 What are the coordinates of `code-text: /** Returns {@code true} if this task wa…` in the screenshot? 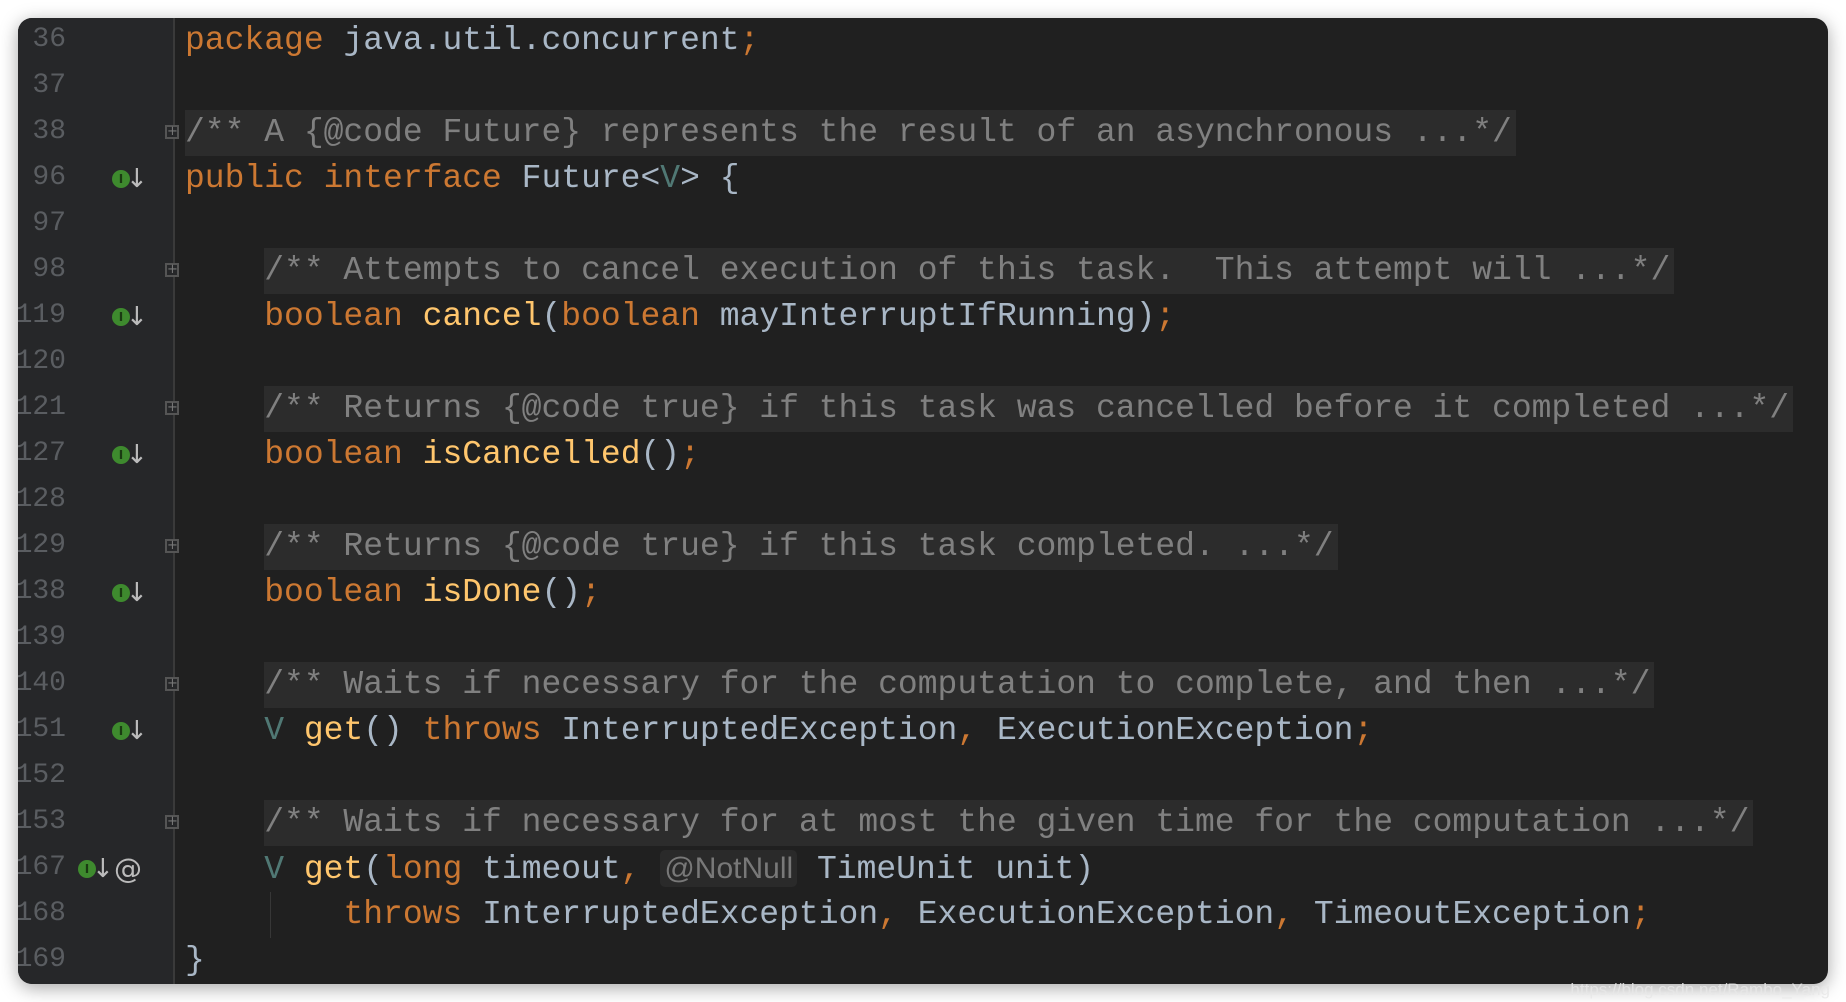 It's located at (989, 409).